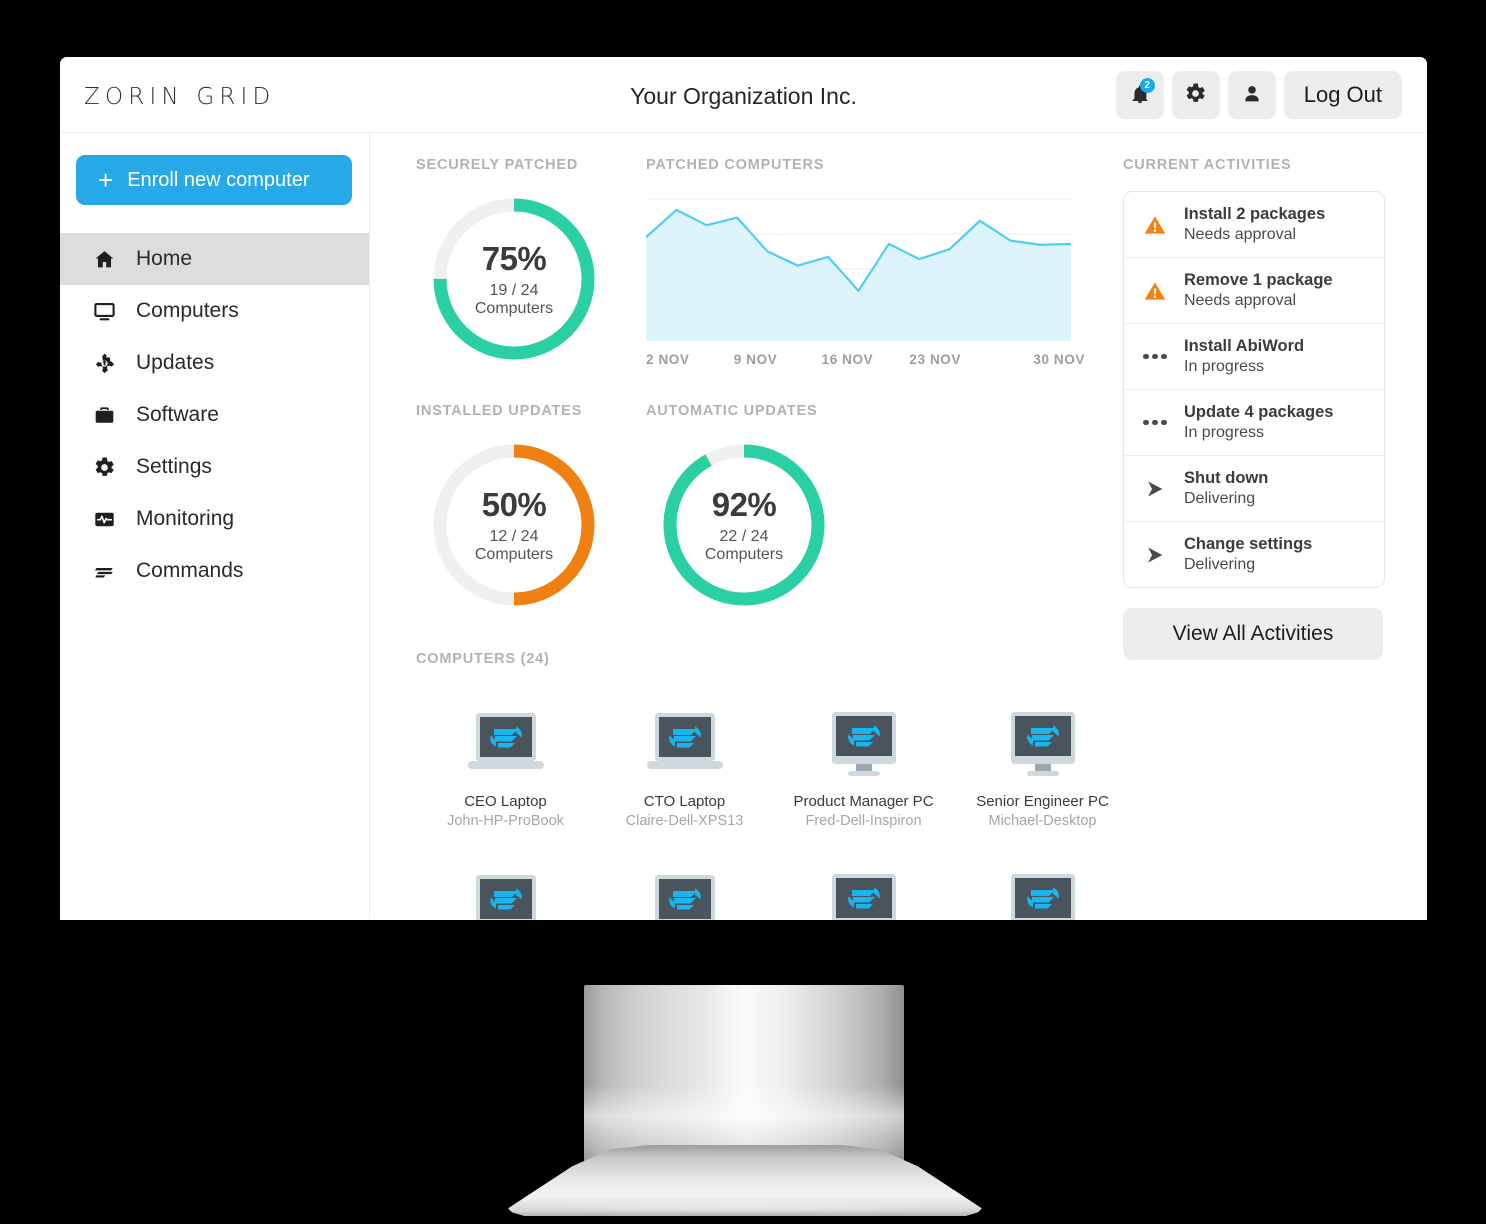 The width and height of the screenshot is (1486, 1224). What do you see at coordinates (1342, 95) in the screenshot?
I see `logout-button: Log Out` at bounding box center [1342, 95].